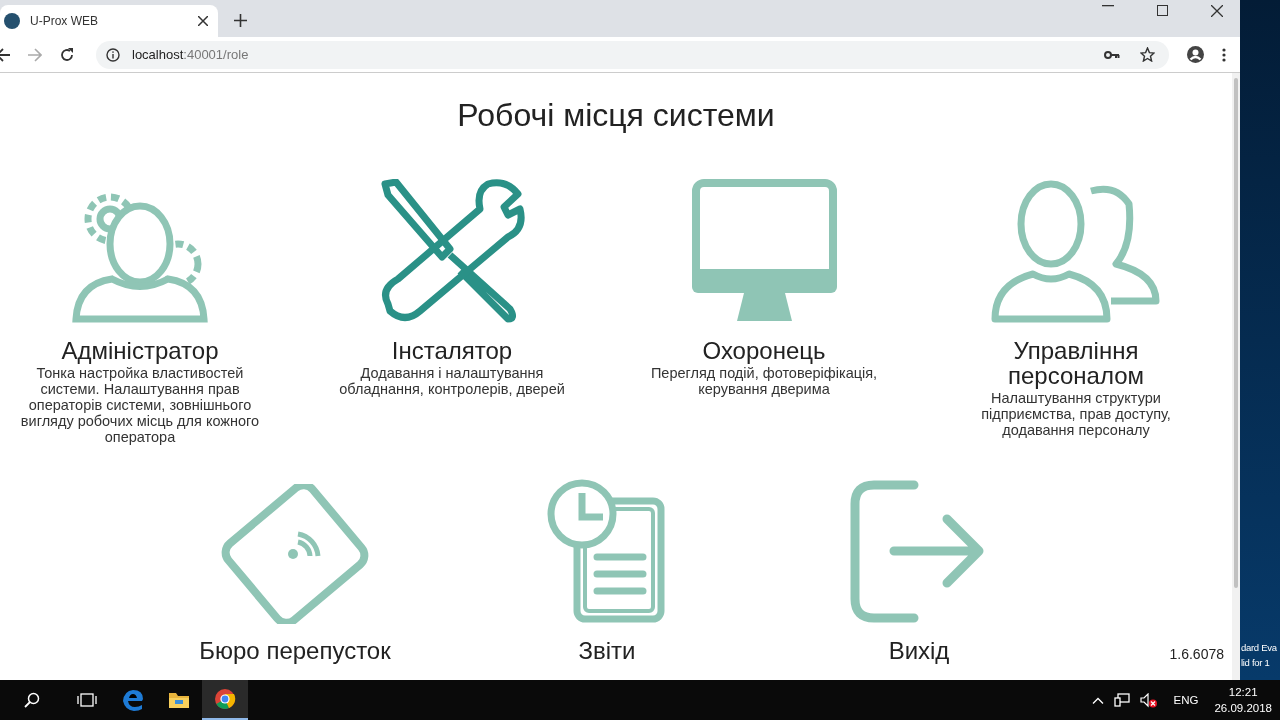  Describe the element at coordinates (607, 650) in the screenshot. I see `role-title: Звіти` at that location.